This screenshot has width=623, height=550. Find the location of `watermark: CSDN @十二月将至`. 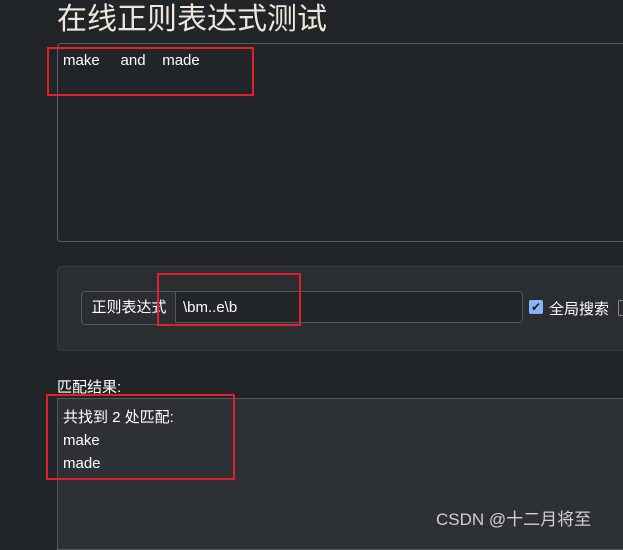

watermark: CSDN @十二月将至 is located at coordinates (514, 519).